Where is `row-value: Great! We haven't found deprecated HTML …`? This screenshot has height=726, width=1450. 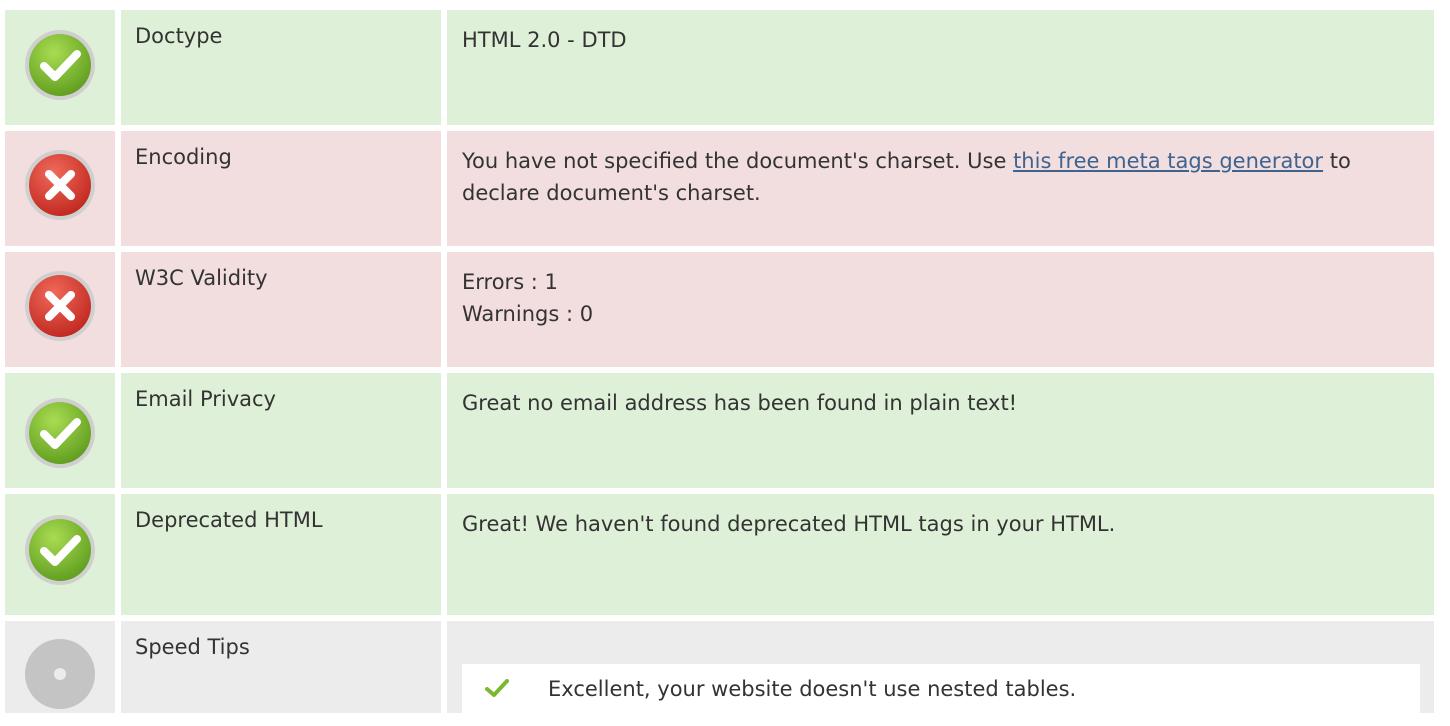
row-value: Great! We haven't found deprecated HTML … is located at coordinates (789, 524).